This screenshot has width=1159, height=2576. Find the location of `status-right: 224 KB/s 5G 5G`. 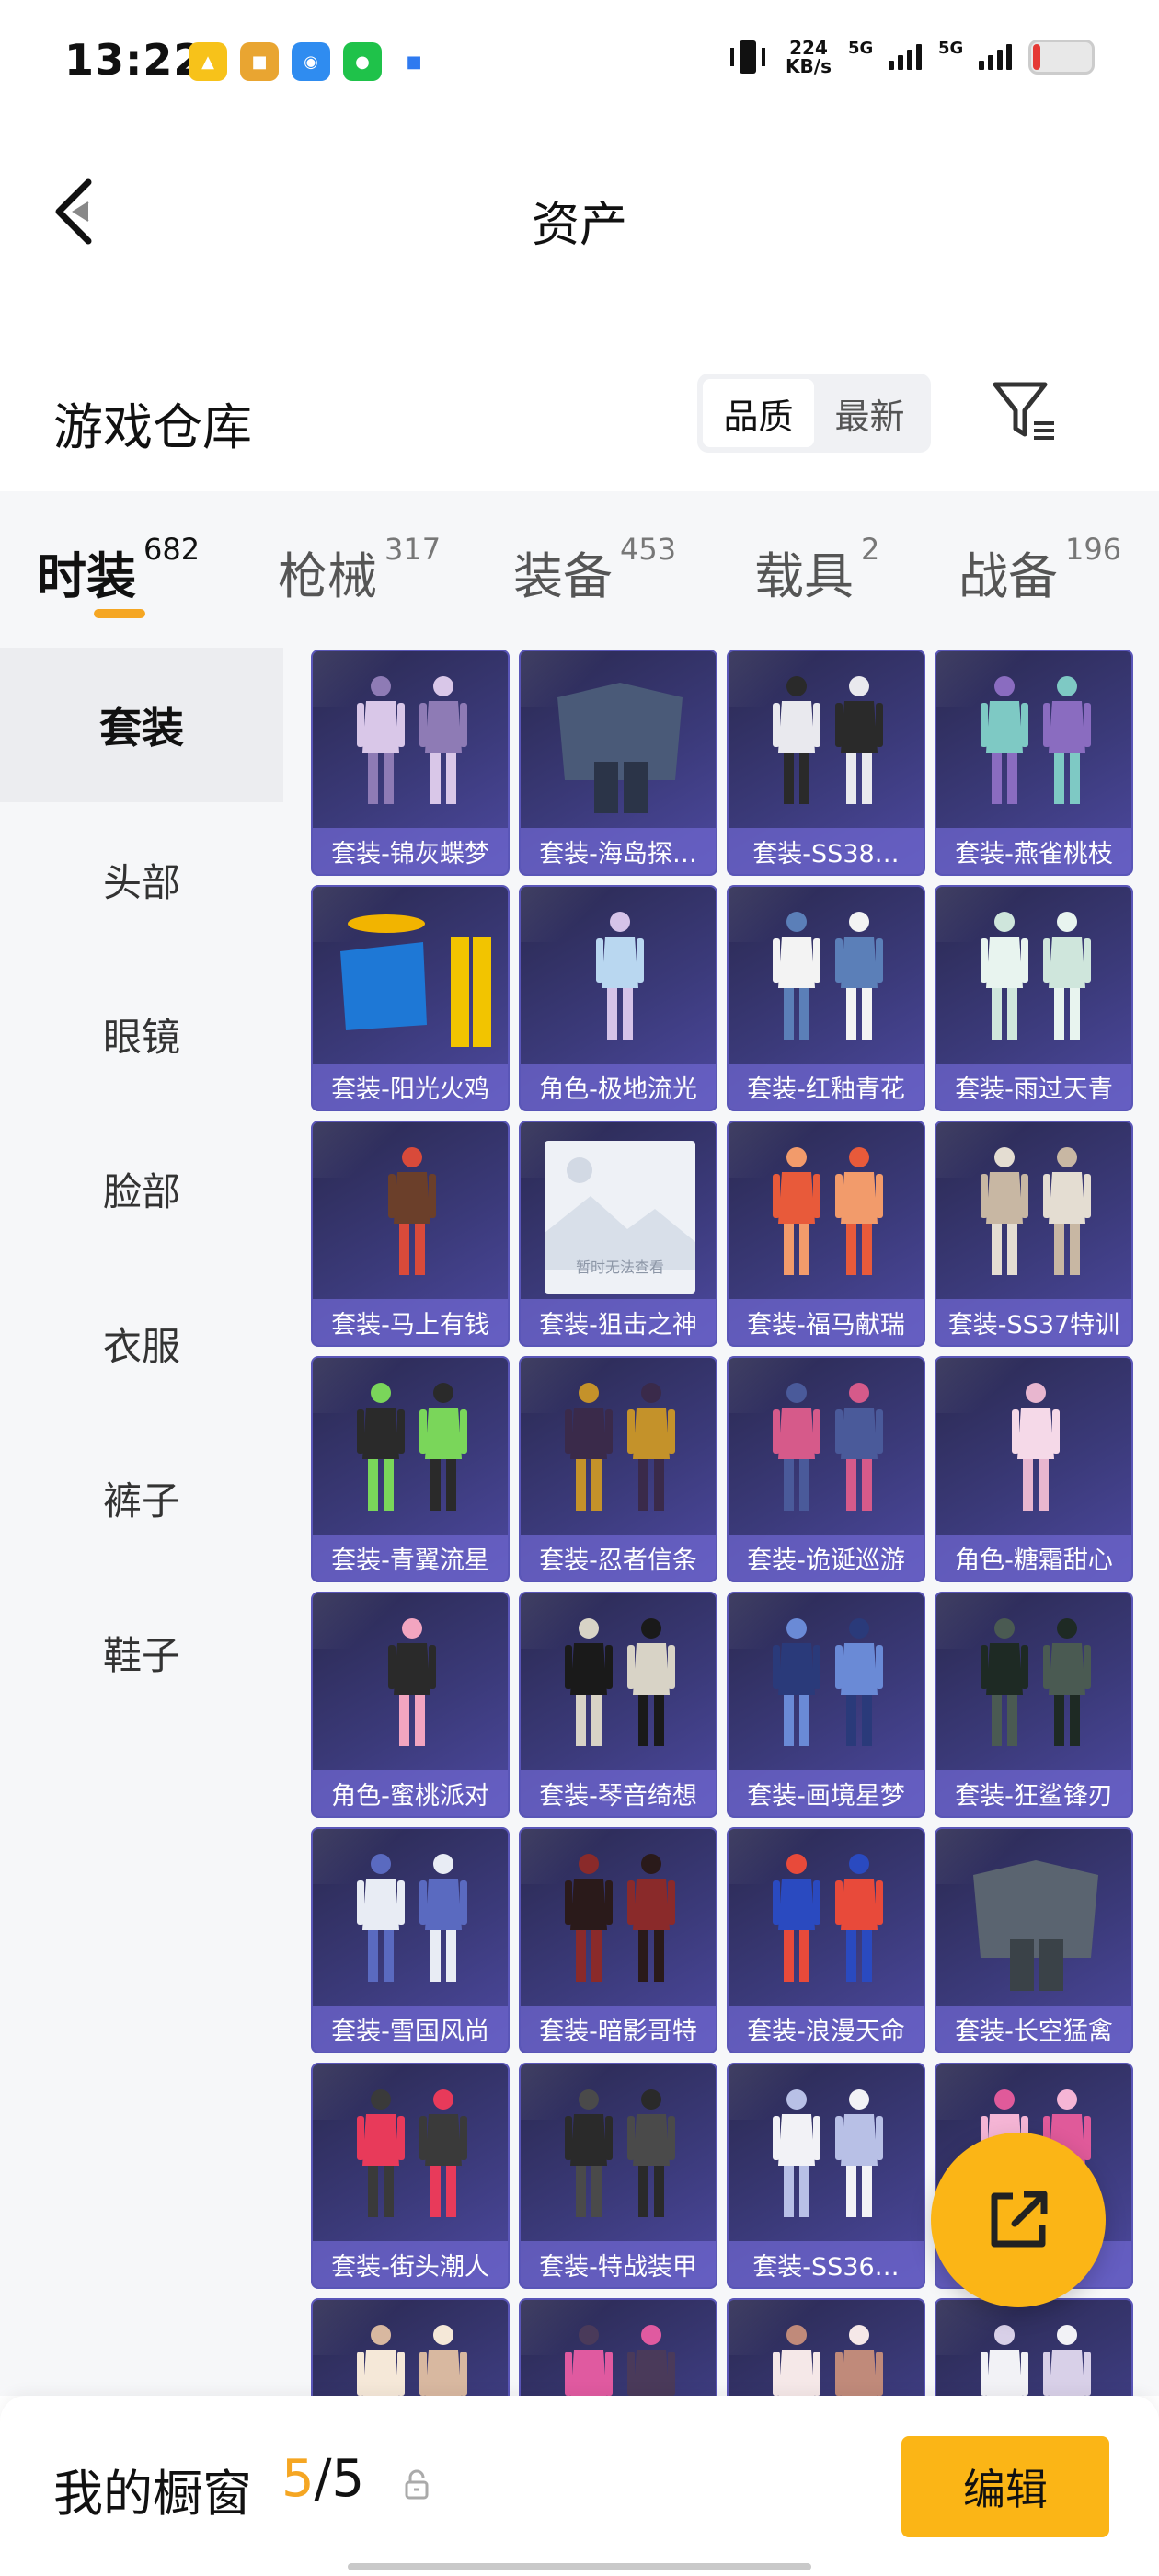

status-right: 224 KB/s 5G 5G is located at coordinates (911, 57).